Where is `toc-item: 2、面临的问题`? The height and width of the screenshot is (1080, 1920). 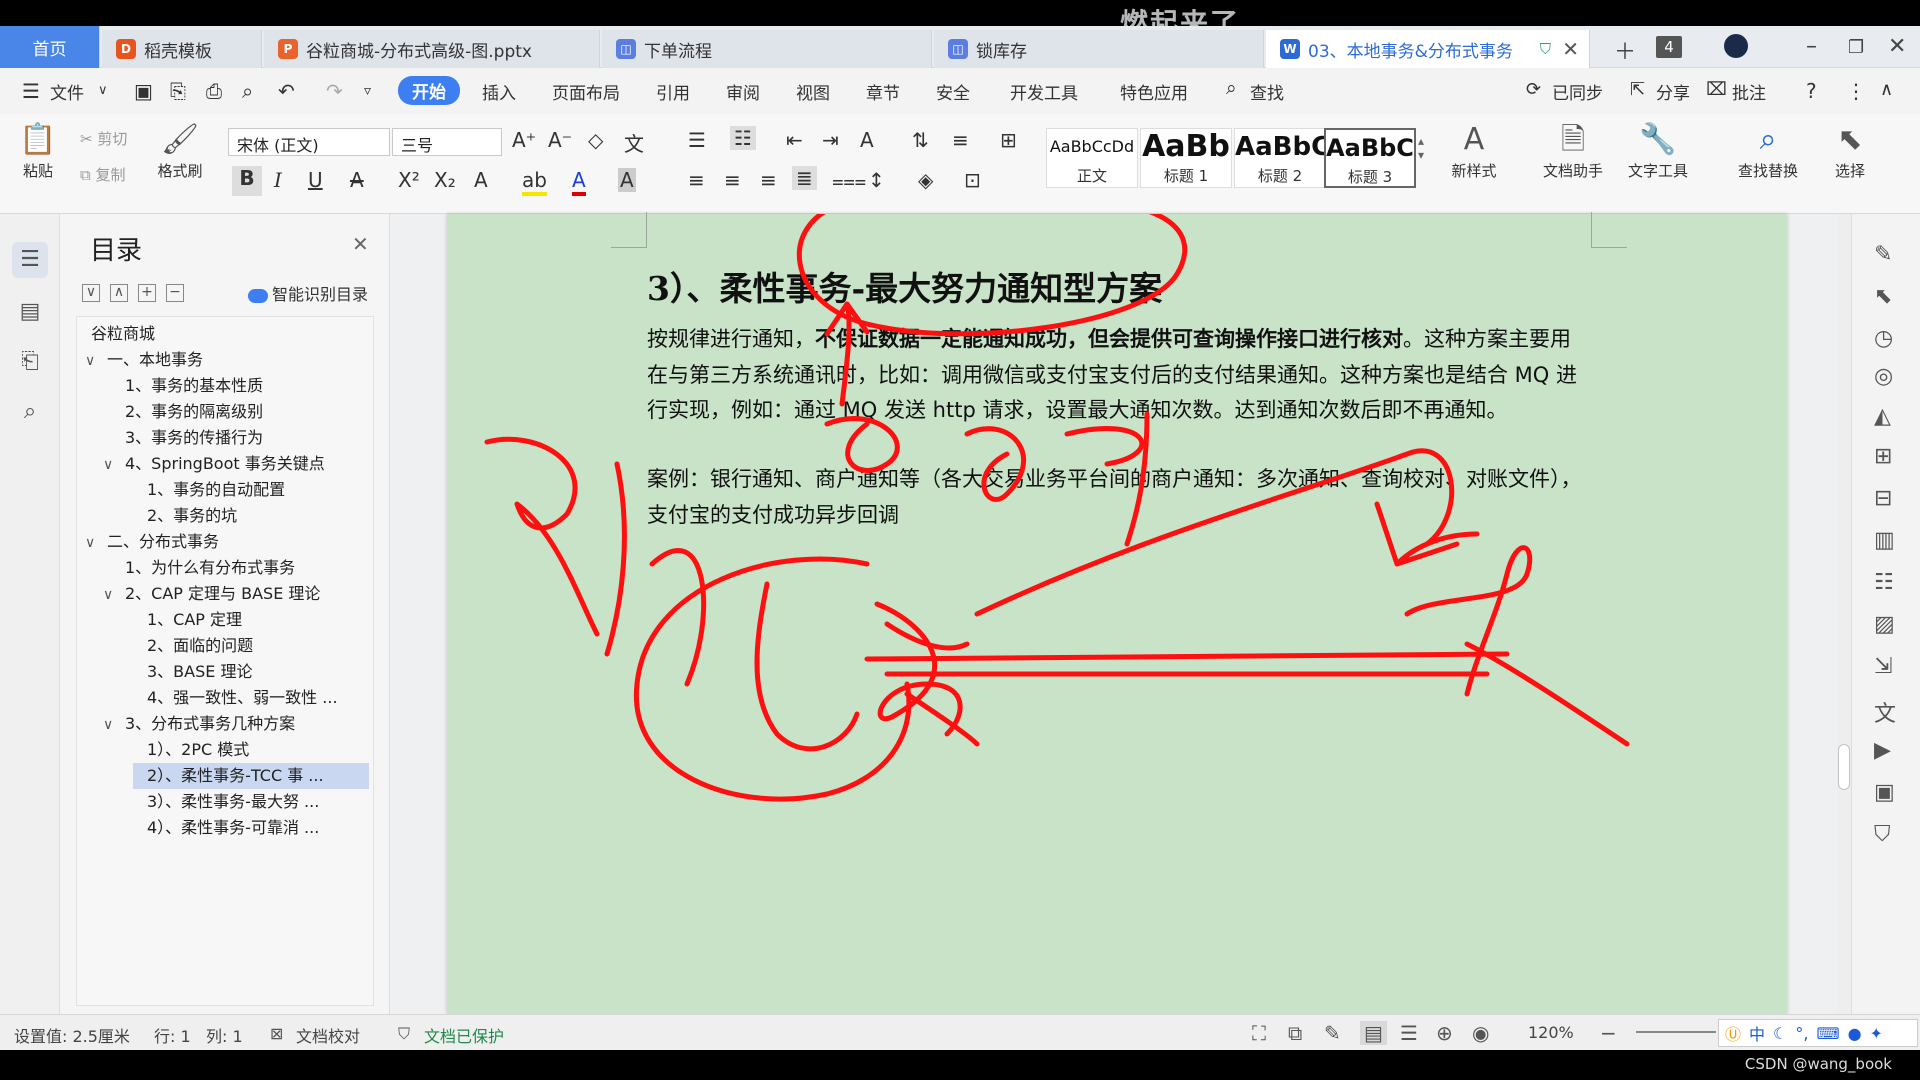
toc-item: 2、面临的问题 is located at coordinates (200, 646).